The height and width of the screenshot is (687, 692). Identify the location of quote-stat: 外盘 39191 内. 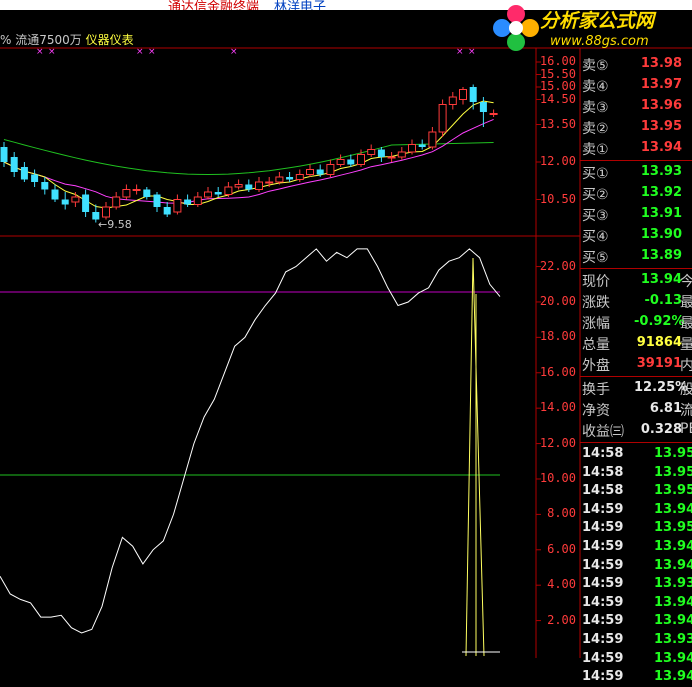
(636, 364).